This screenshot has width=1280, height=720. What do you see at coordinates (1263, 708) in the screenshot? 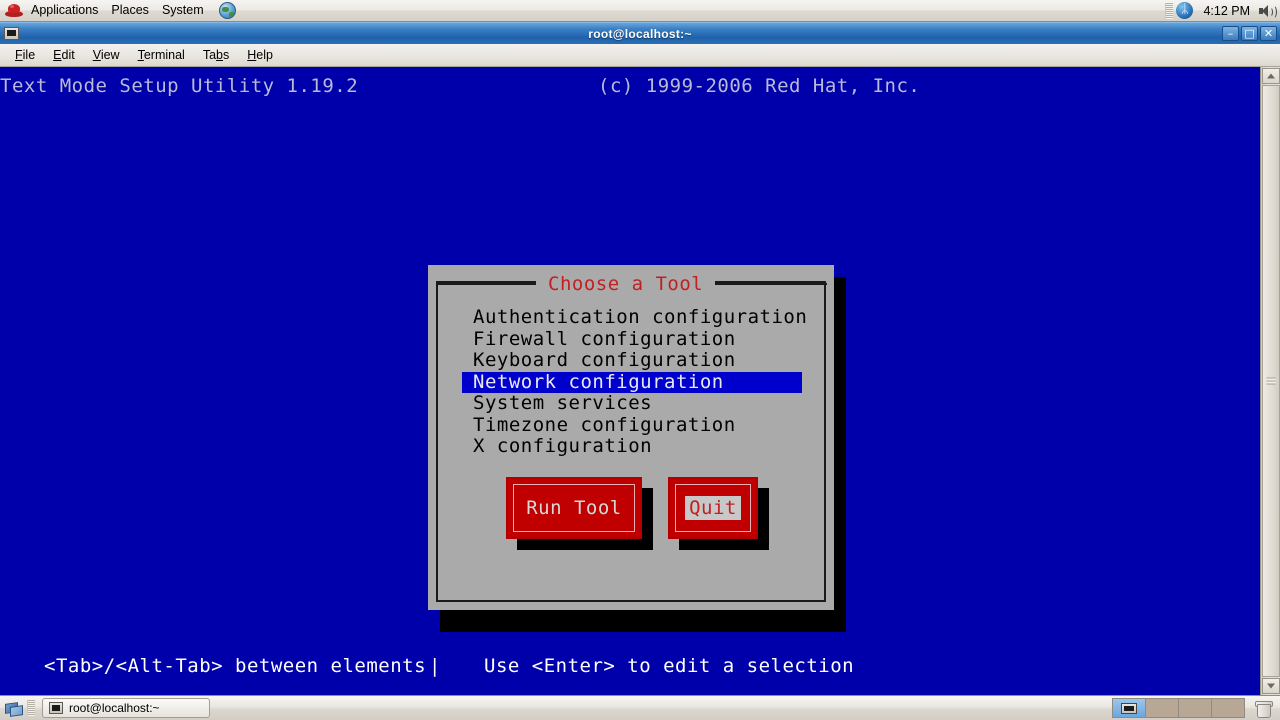
I see `trash-icon` at bounding box center [1263, 708].